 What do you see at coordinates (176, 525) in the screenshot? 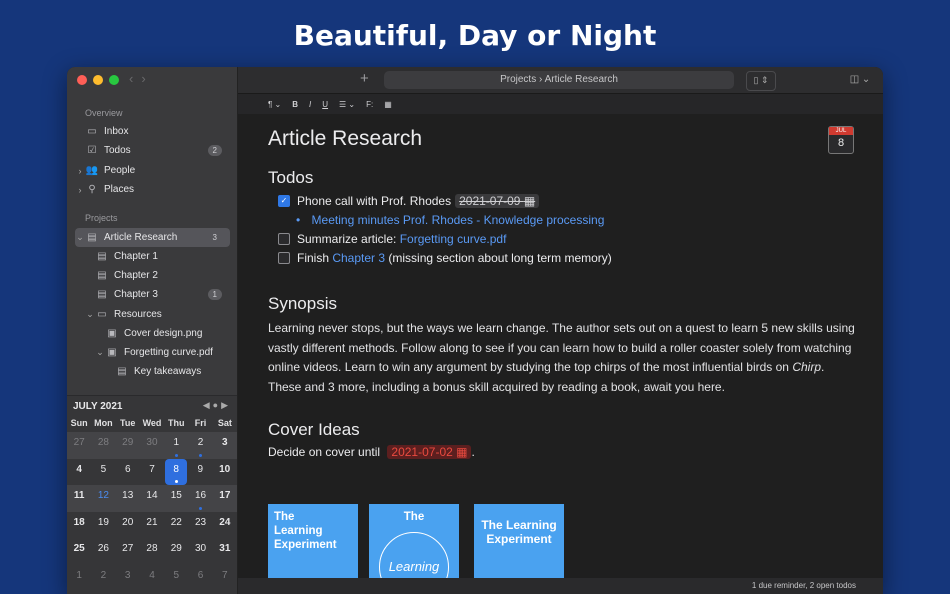
I see `calendar-day: 22` at bounding box center [176, 525].